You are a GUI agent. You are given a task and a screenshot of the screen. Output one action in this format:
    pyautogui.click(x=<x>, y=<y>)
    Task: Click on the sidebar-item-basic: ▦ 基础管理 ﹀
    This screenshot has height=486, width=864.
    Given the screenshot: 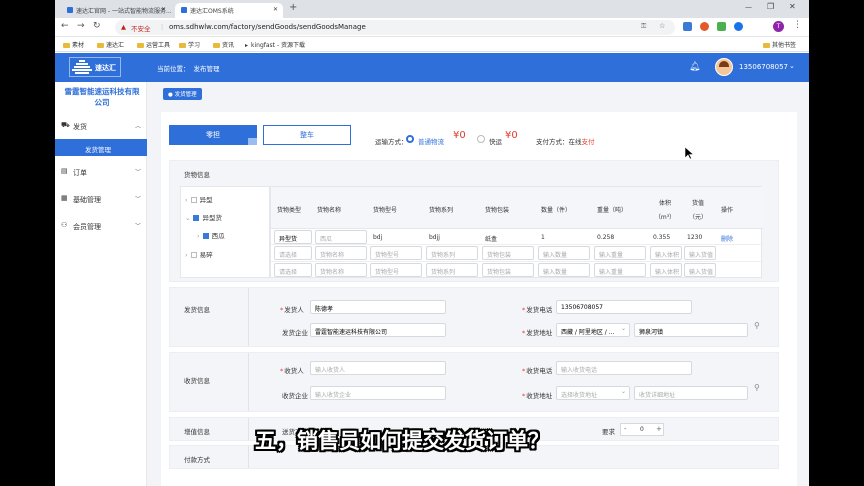 What is the action you would take?
    pyautogui.click(x=101, y=199)
    